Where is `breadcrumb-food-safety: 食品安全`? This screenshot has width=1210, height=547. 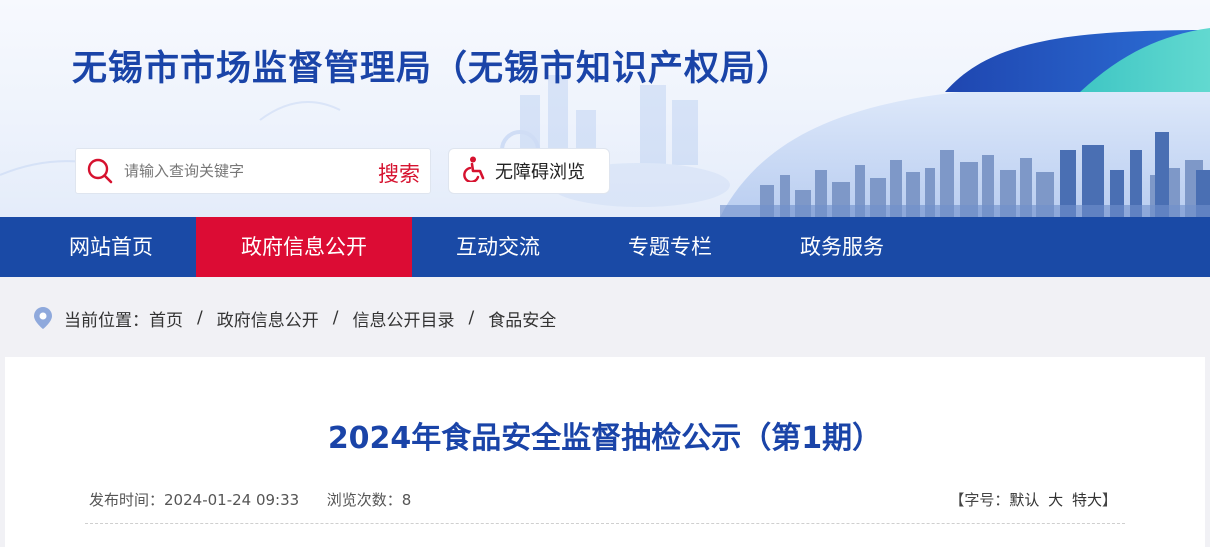 breadcrumb-food-safety: 食品安全 is located at coordinates (522, 318).